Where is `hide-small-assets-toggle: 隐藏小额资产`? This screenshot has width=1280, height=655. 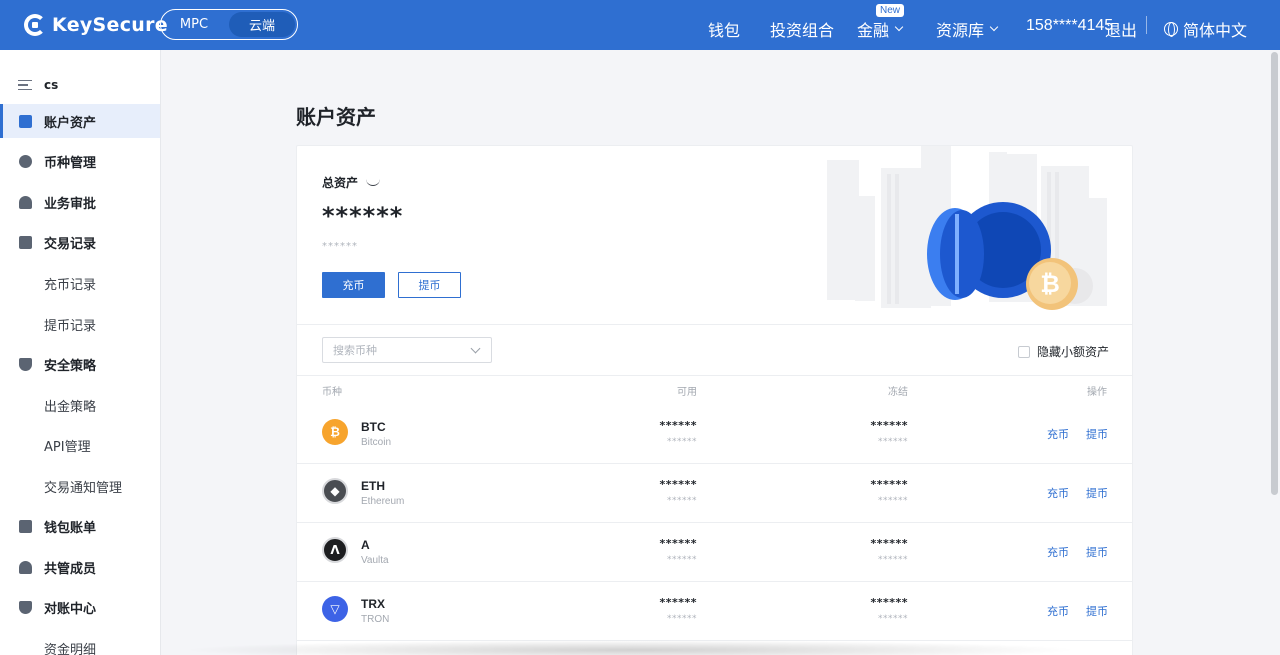
hide-small-assets-toggle: 隐藏小额资产 is located at coordinates (1063, 351).